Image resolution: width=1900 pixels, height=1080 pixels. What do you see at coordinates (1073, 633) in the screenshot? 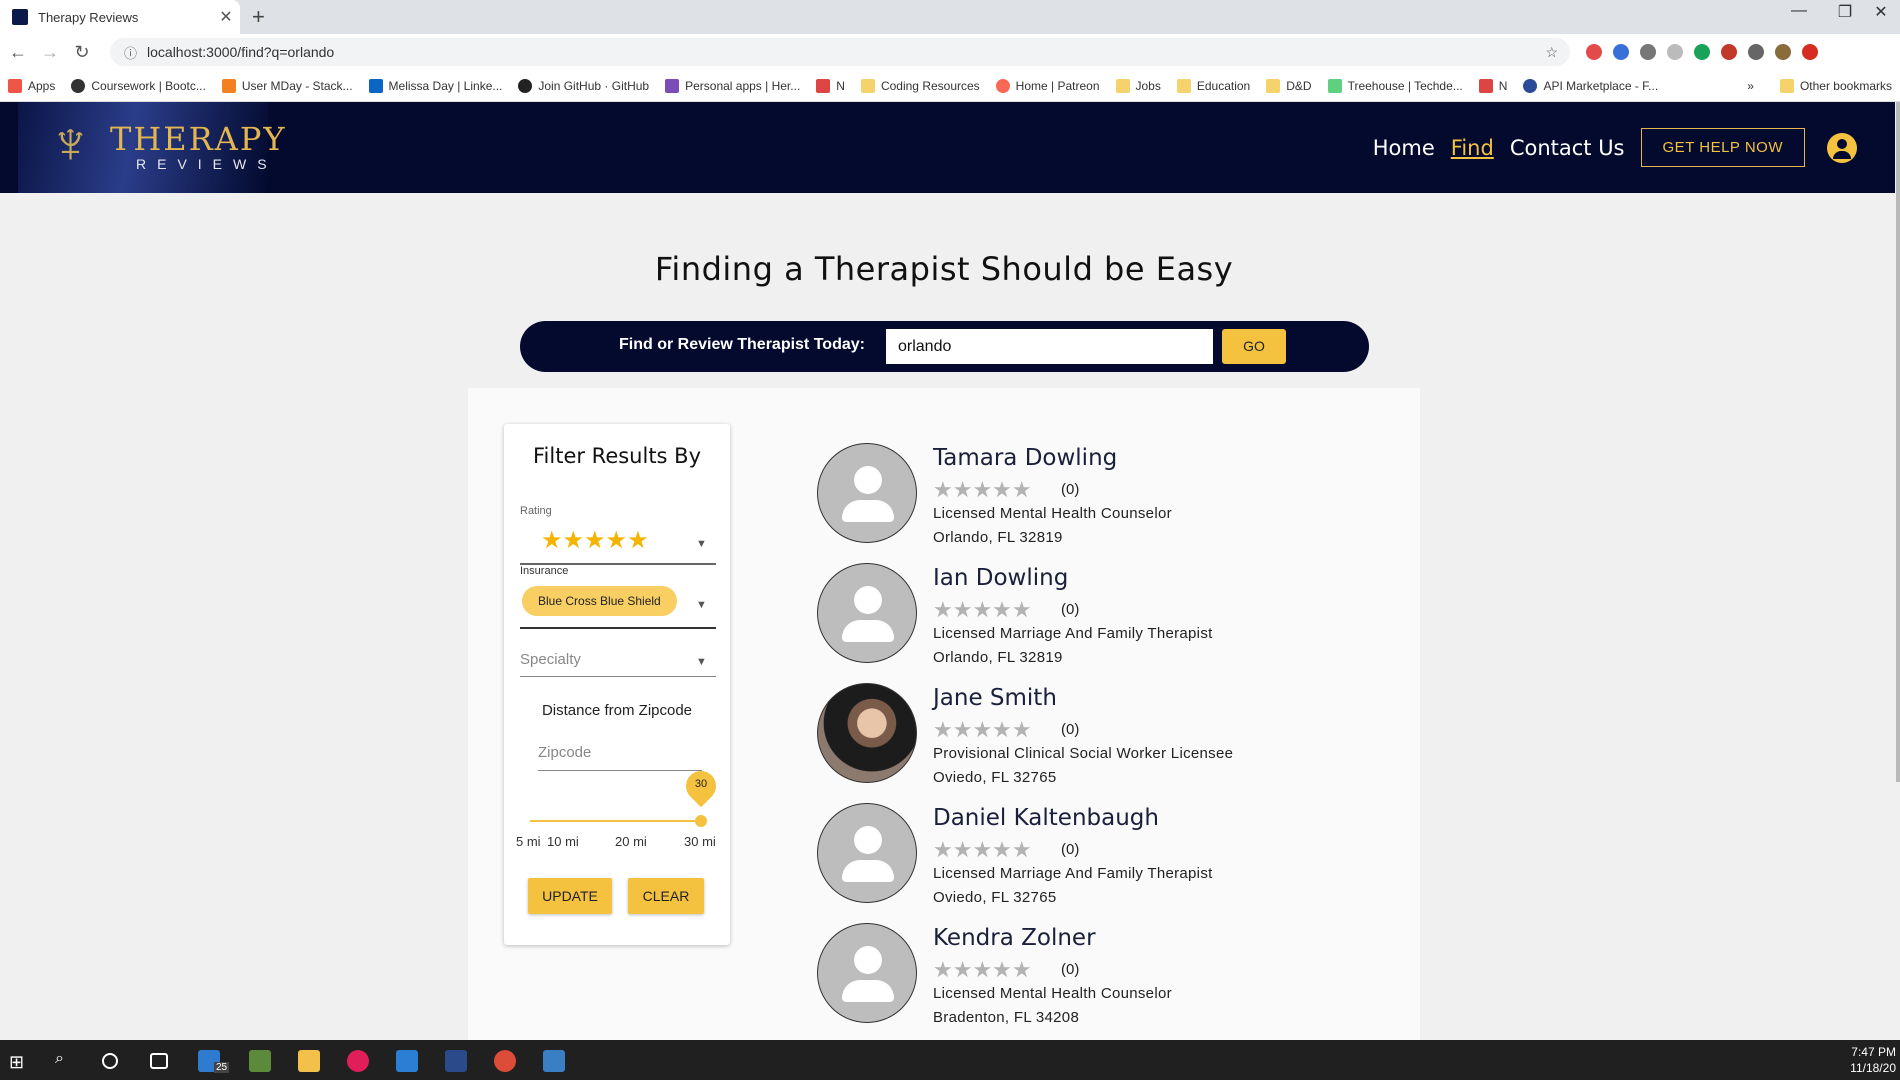
I see `therapist-title: Licensed Marriage And Family Therapist` at bounding box center [1073, 633].